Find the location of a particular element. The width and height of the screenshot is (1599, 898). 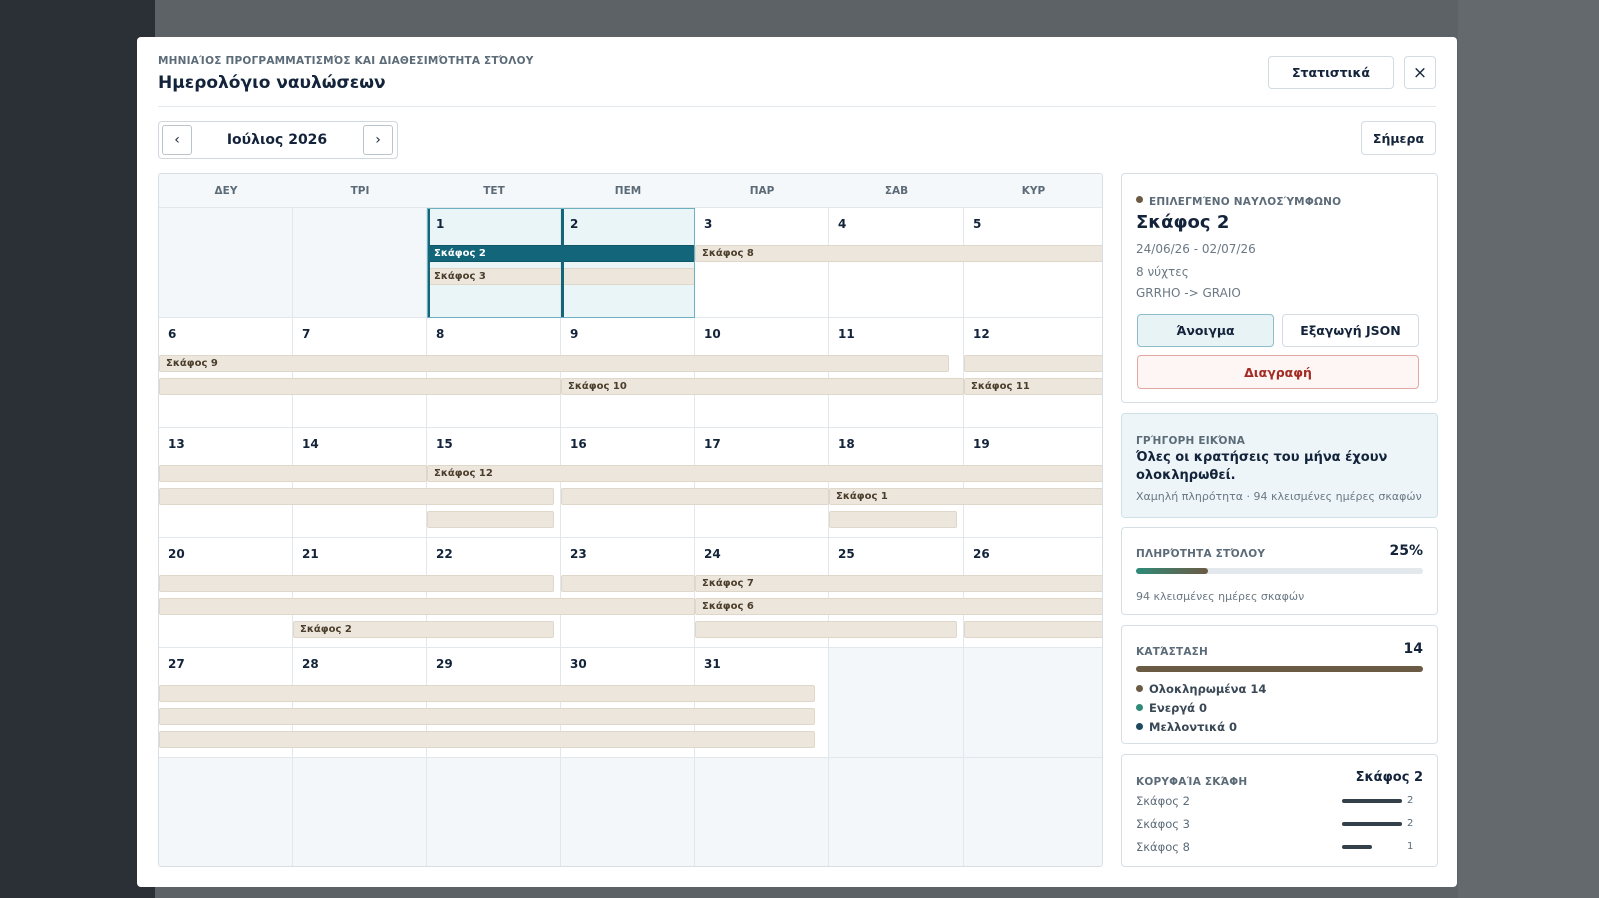

status-item: Ενεργά 0 is located at coordinates (1279, 708).